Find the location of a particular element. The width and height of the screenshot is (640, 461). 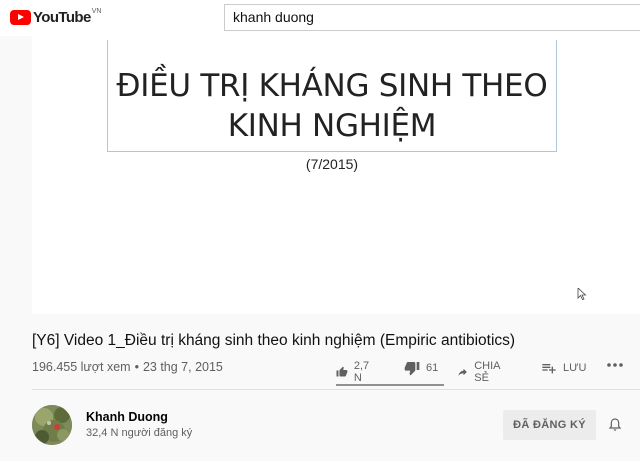

slide-title: ĐIỀU TRỊ KHÁNG SINH THEO KINH NGHIỆM is located at coordinates (332, 106).